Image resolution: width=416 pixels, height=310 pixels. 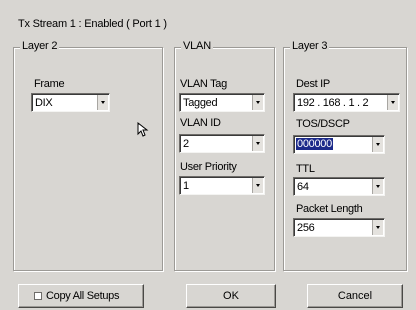 What do you see at coordinates (92, 24) in the screenshot?
I see `window-title: Tx Stream 1 : Enabled ( Port 1 )` at bounding box center [92, 24].